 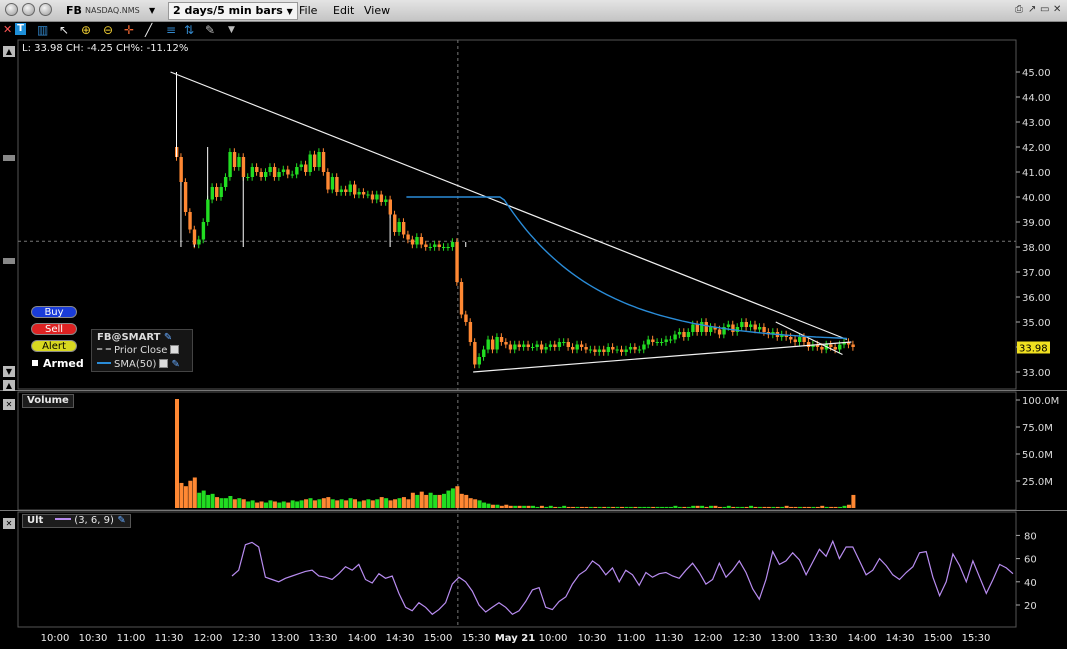 What do you see at coordinates (108, 30) in the screenshot?
I see `zoom-out-icon: ⊖` at bounding box center [108, 30].